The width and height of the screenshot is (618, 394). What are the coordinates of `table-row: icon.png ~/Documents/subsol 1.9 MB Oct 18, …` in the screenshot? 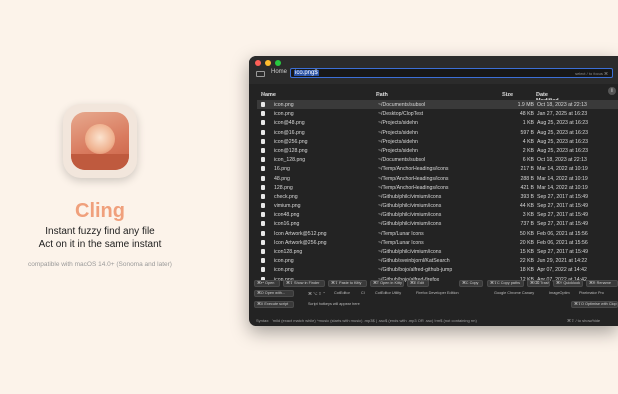 It's located at (437, 105).